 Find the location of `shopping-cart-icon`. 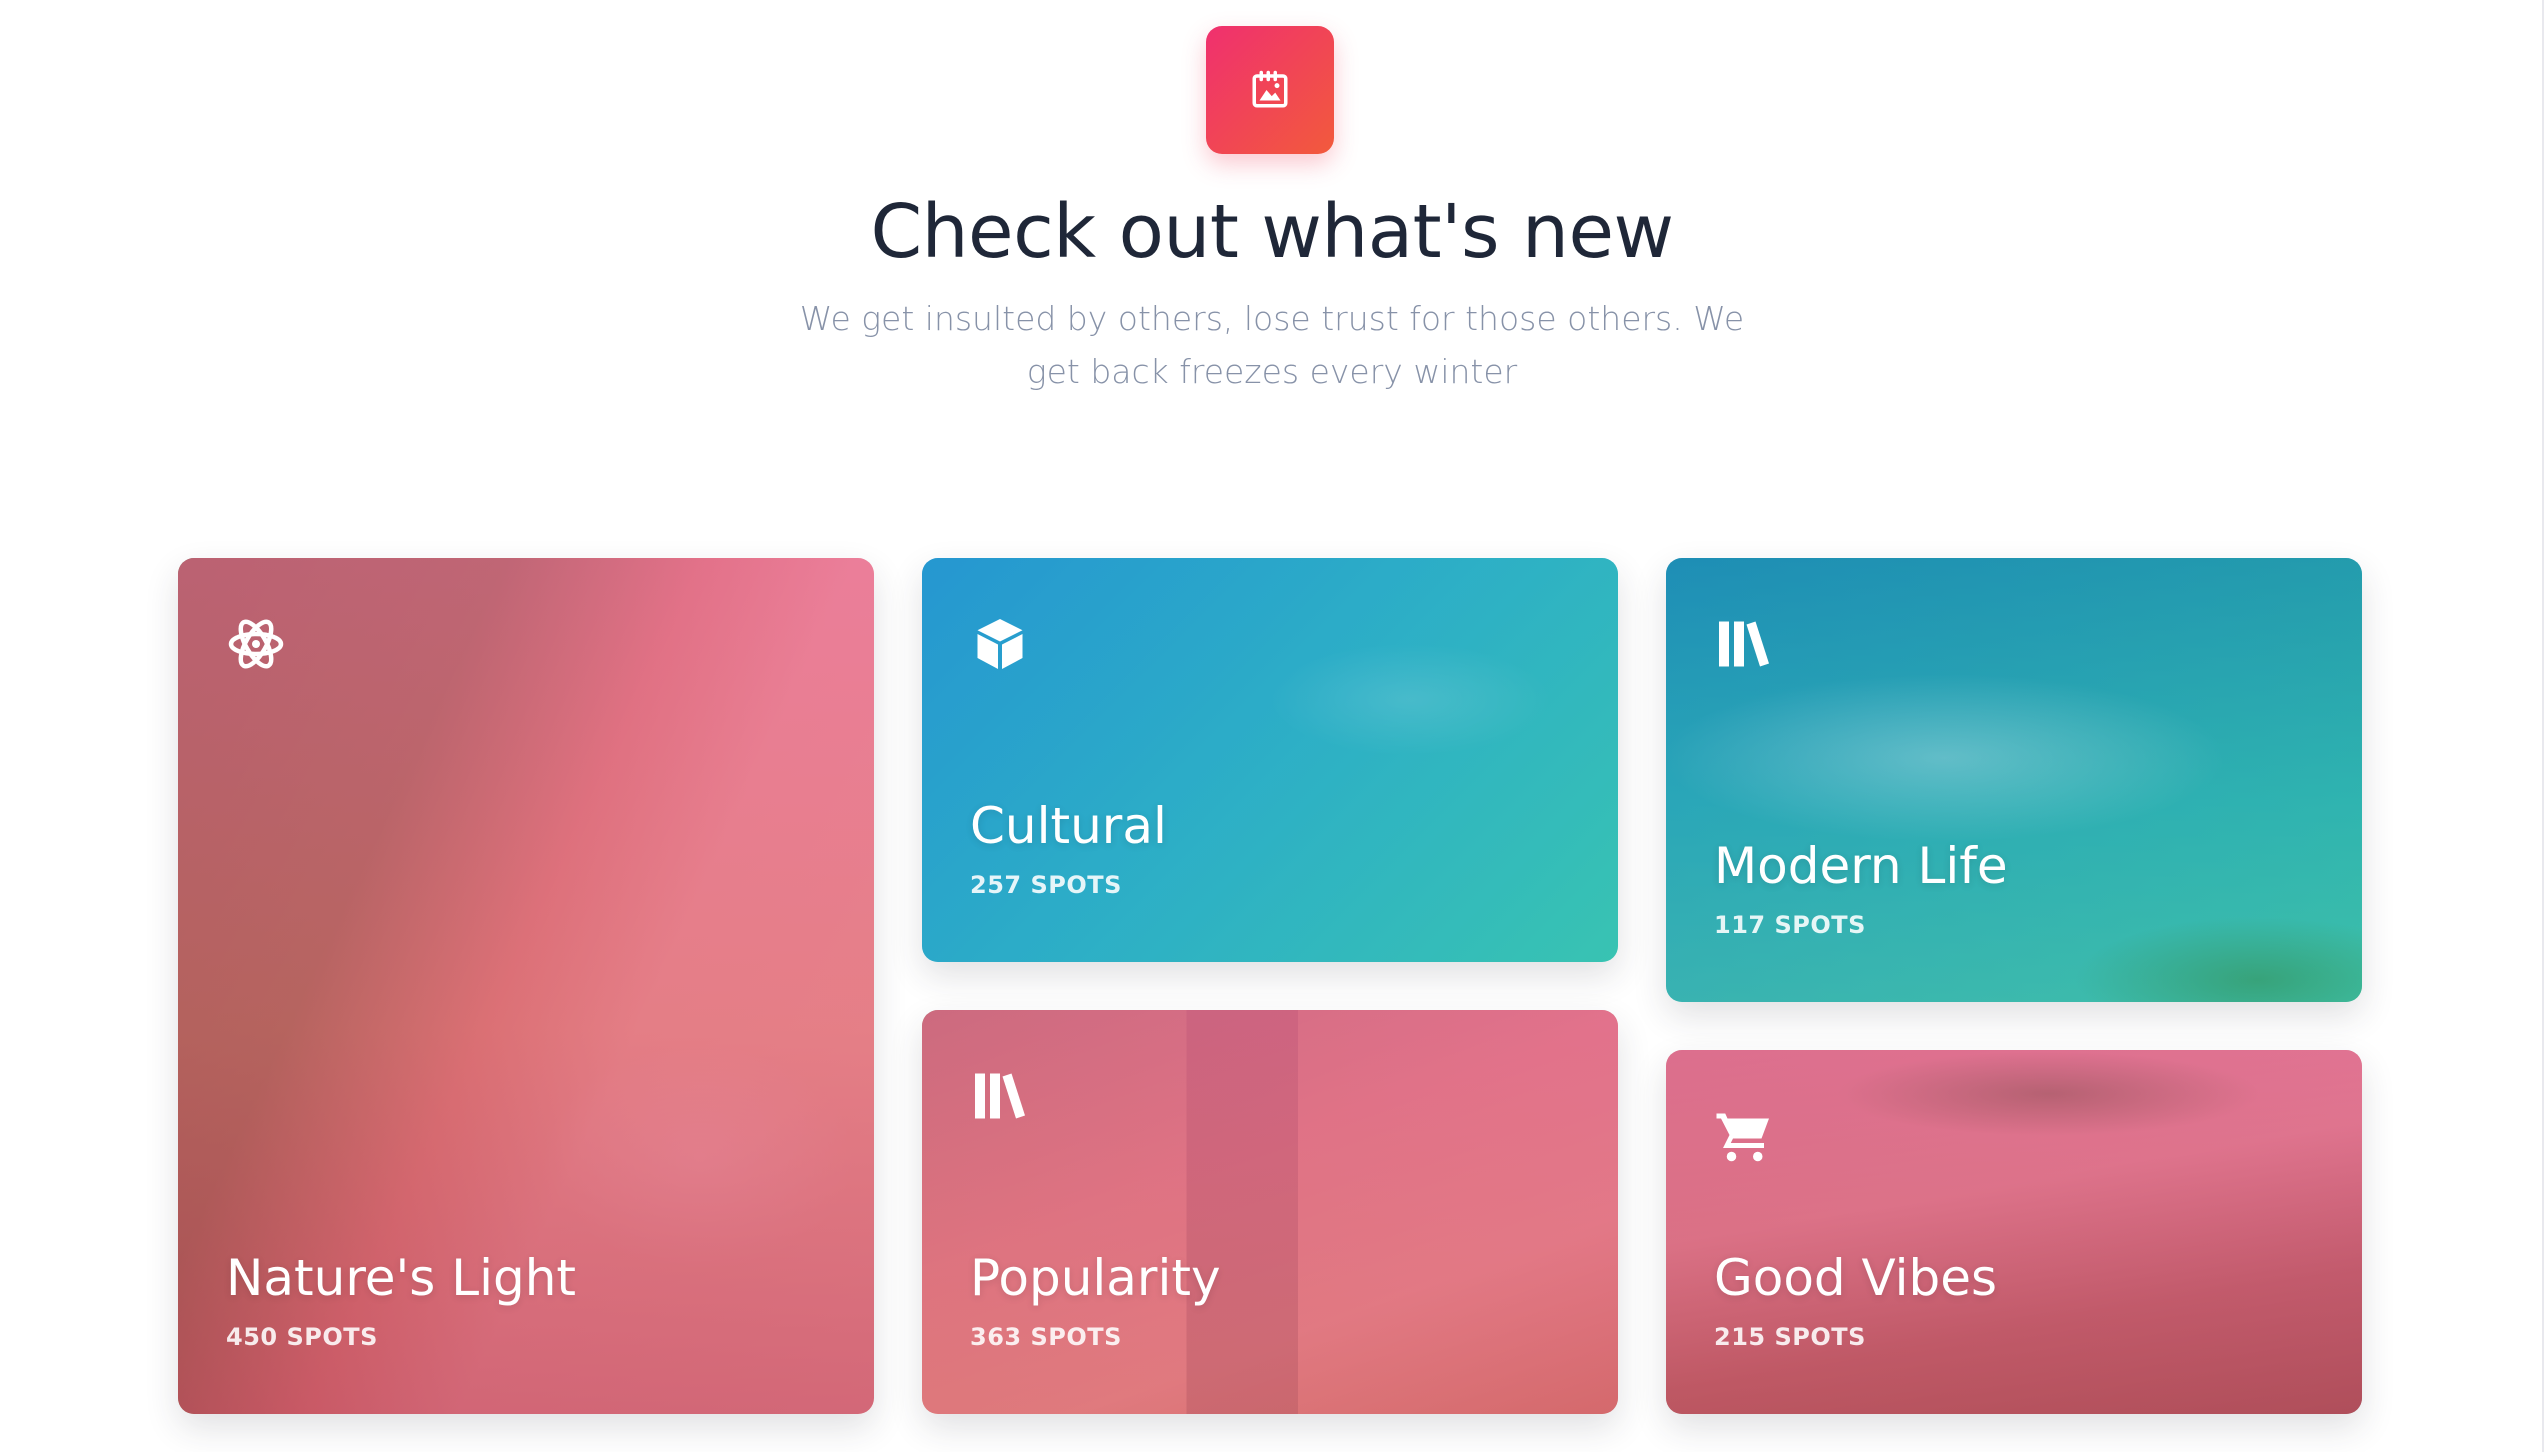

shopping-cart-icon is located at coordinates (1742, 1137).